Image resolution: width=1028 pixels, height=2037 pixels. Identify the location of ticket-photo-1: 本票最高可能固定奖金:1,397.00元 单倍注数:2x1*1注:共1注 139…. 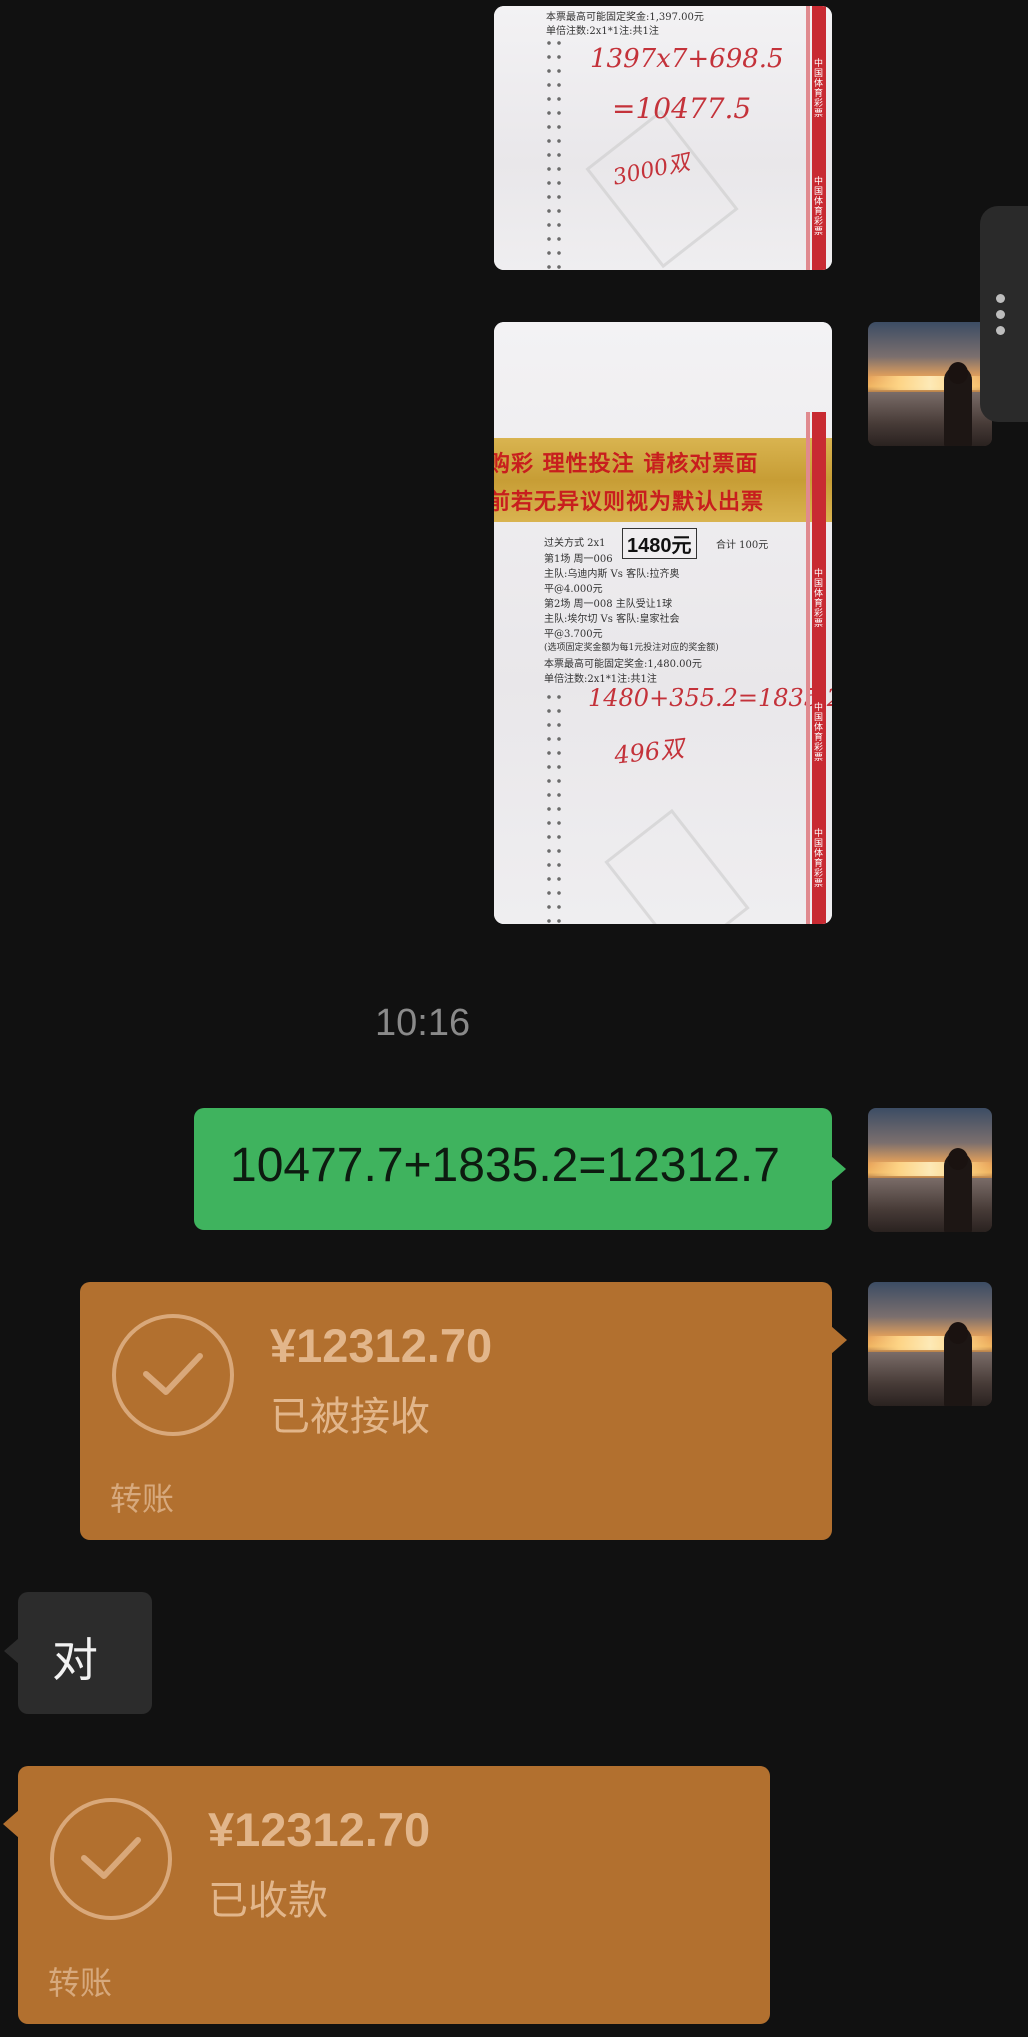
(663, 138).